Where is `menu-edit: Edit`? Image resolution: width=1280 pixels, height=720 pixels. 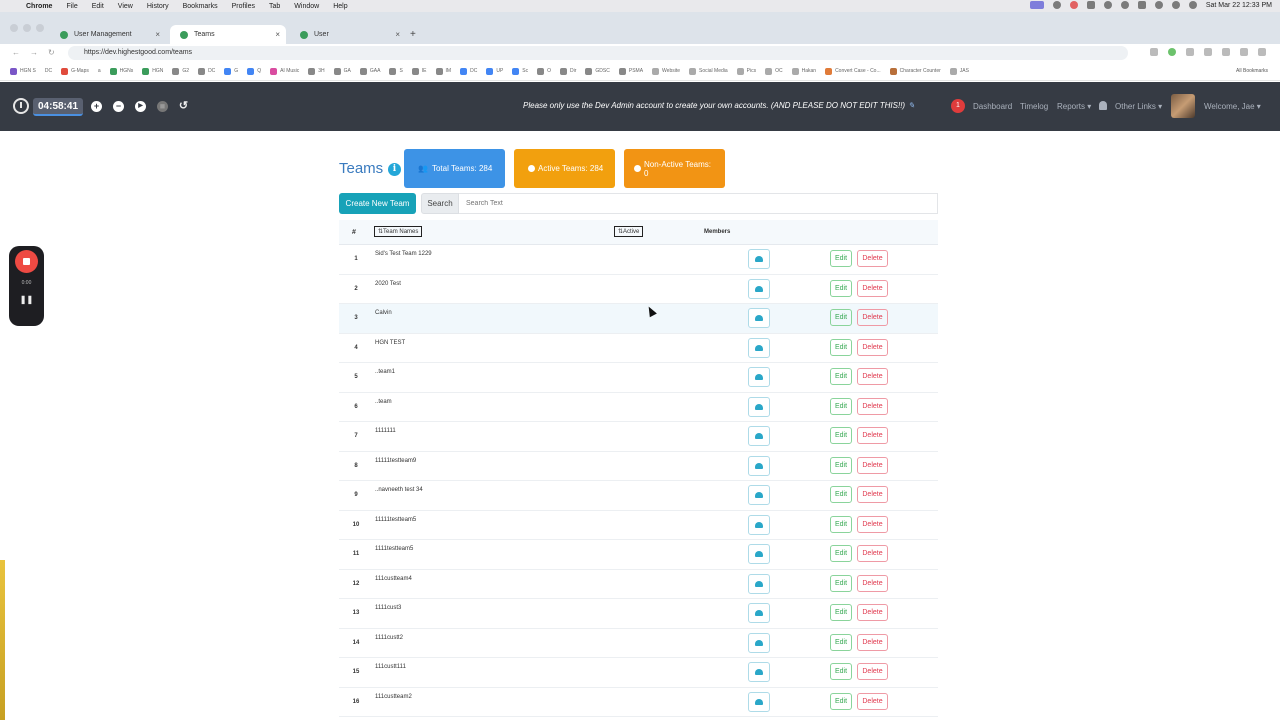 menu-edit: Edit is located at coordinates (98, 6).